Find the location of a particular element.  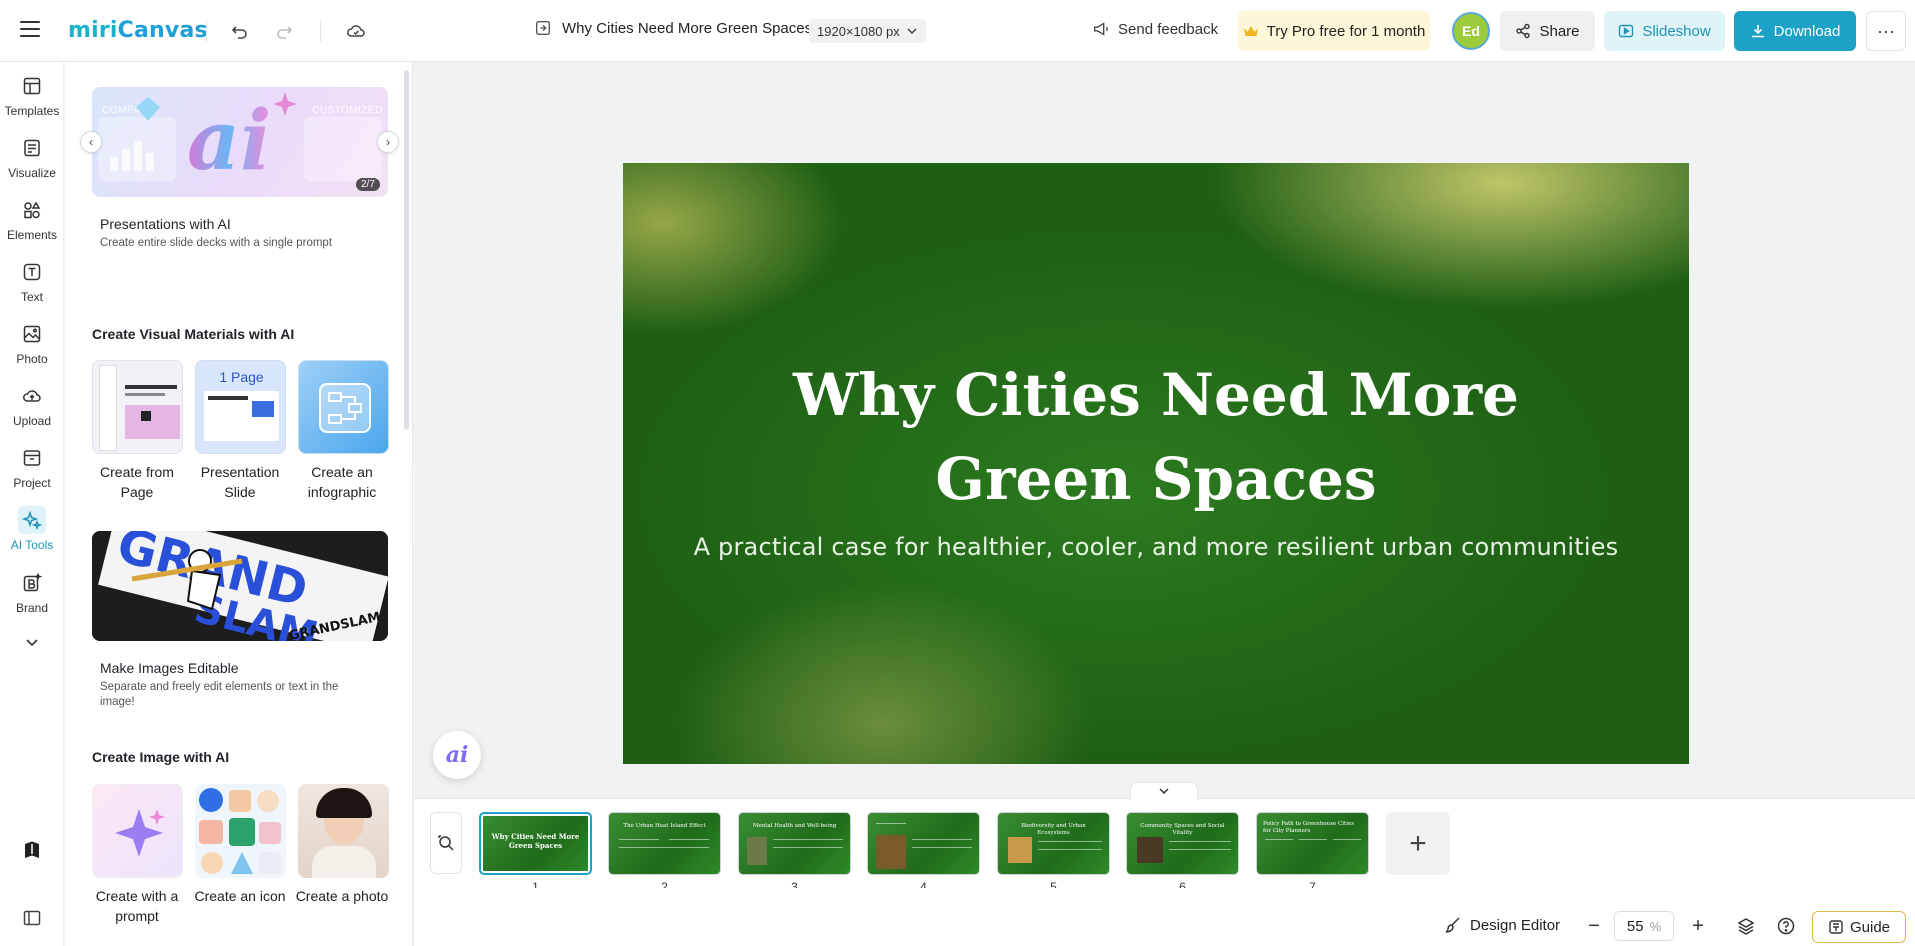

design-editor-button: Design Editor is located at coordinates (1502, 925).